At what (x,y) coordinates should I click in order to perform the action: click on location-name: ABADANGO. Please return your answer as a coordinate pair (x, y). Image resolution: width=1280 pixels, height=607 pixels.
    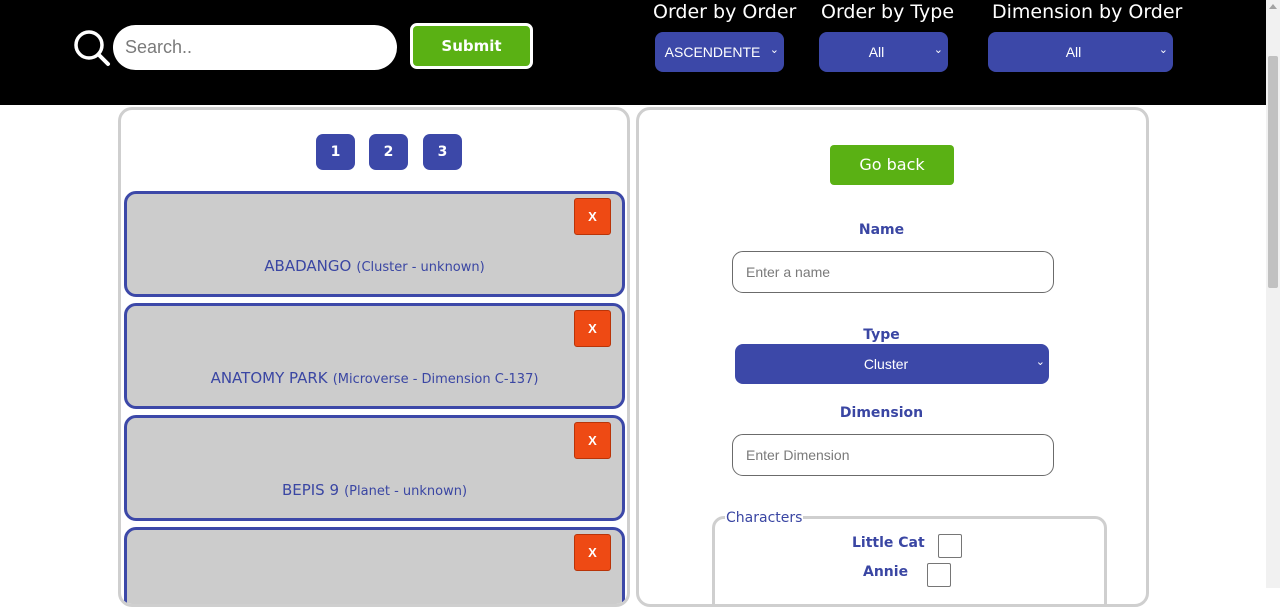
    Looking at the image, I should click on (308, 266).